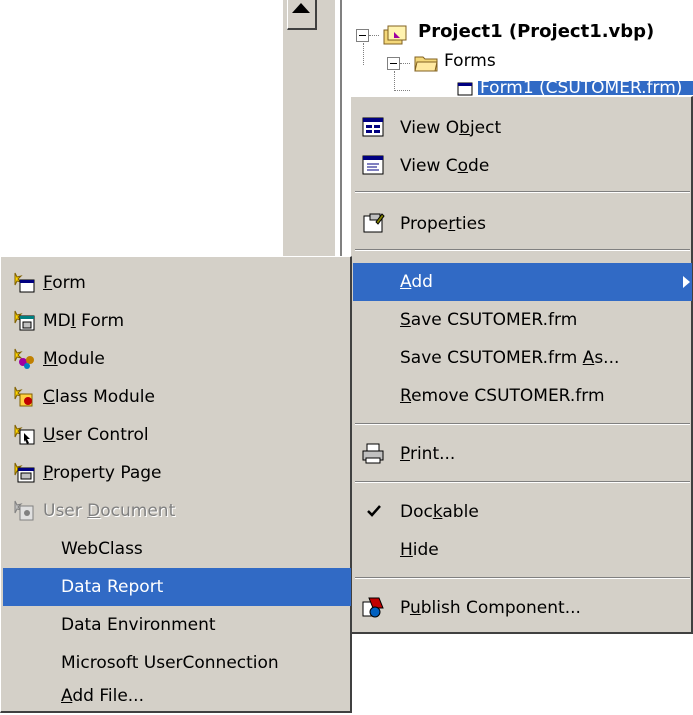 Image resolution: width=693 pixels, height=715 pixels. What do you see at coordinates (522, 282) in the screenshot?
I see `menu-item-add: Add` at bounding box center [522, 282].